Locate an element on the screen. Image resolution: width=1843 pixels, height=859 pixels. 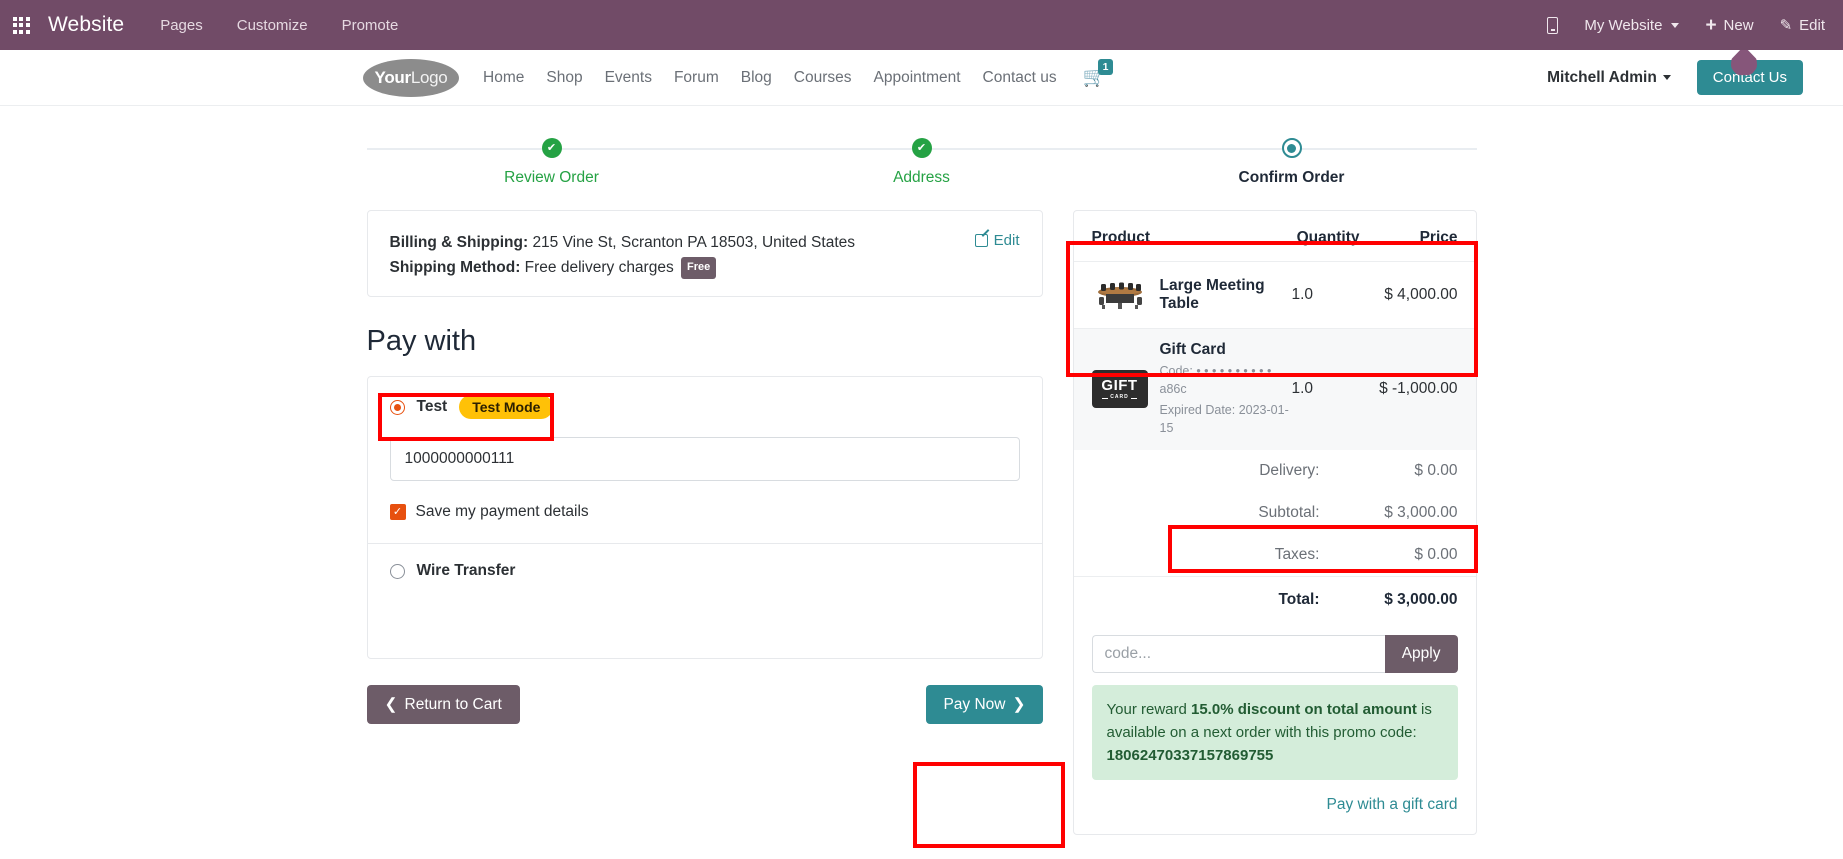
edit-button: ✎ Edit is located at coordinates (1802, 25).